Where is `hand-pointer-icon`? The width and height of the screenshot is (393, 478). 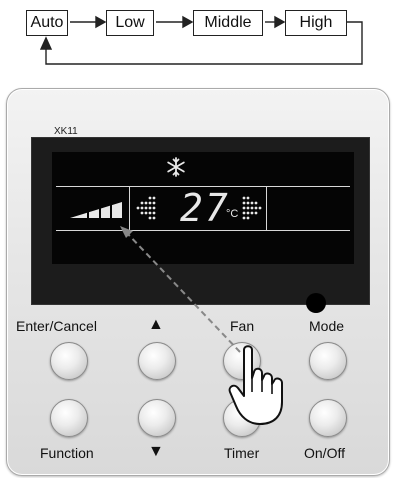
hand-pointer-icon is located at coordinates (255, 385).